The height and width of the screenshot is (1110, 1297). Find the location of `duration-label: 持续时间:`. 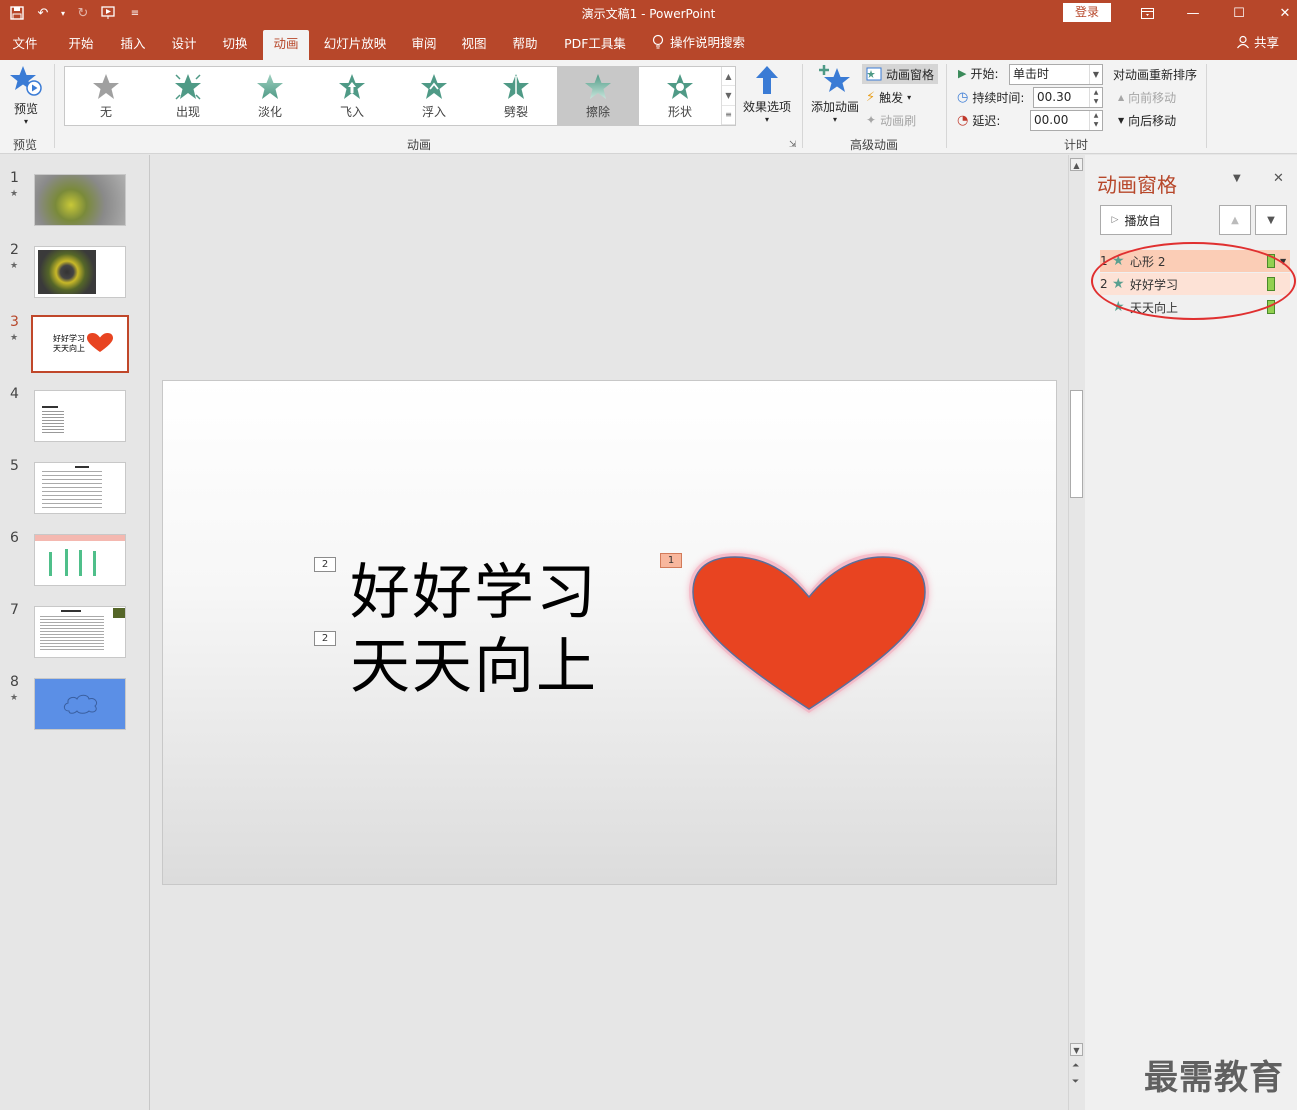

duration-label: 持续时间: is located at coordinates (998, 97).